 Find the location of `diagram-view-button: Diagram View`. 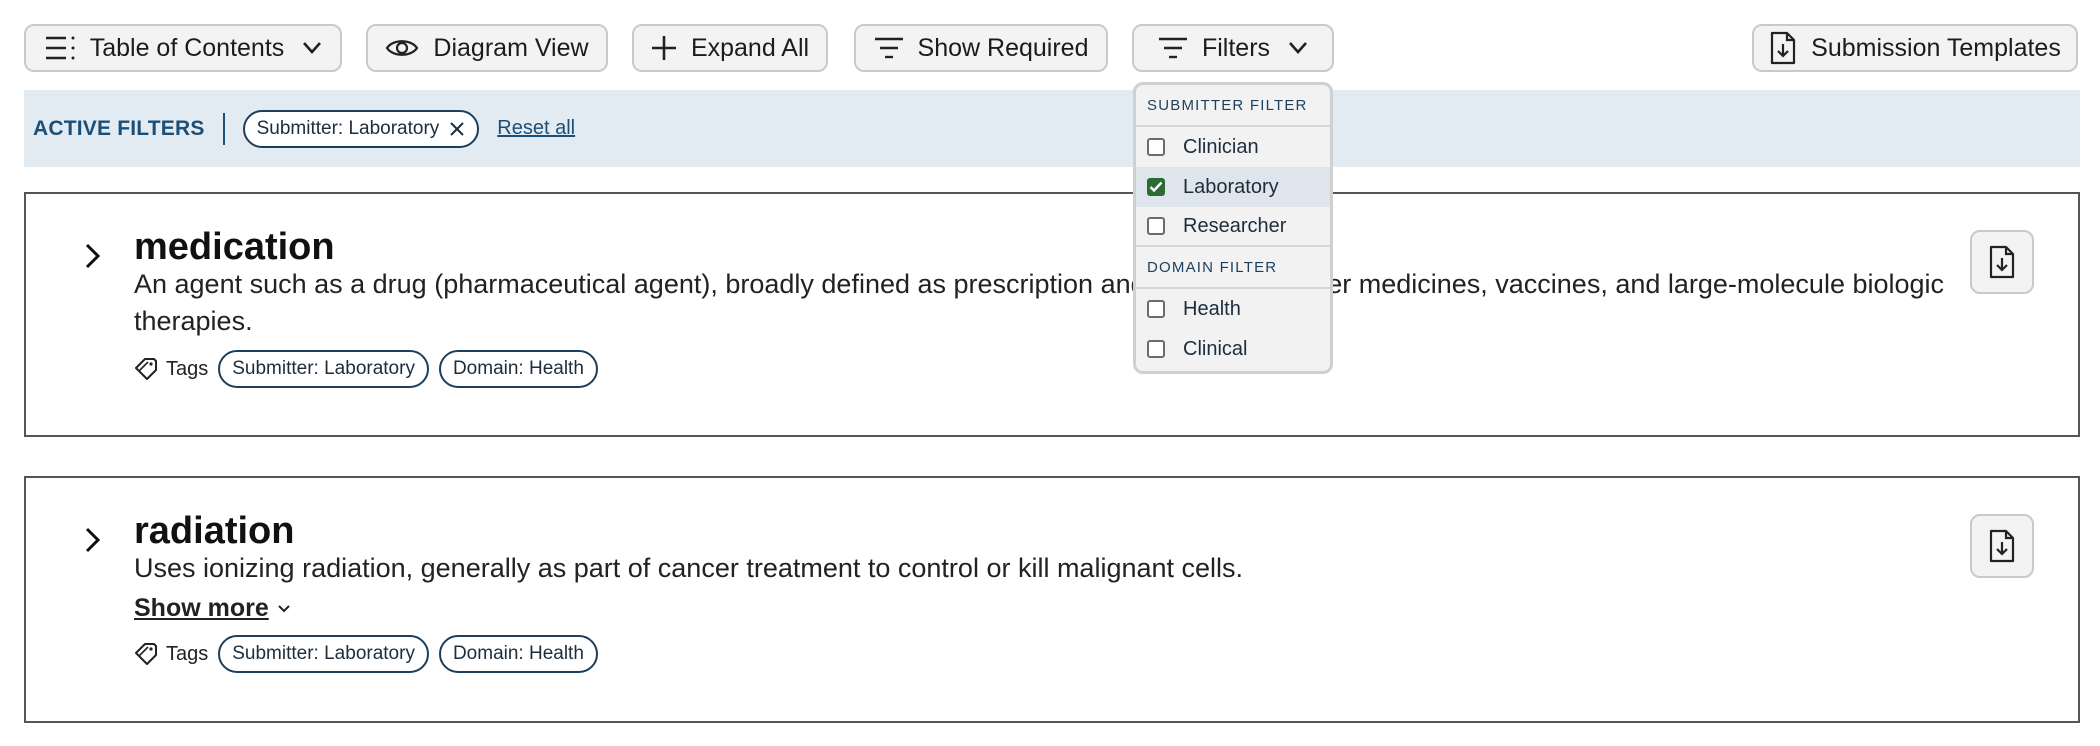

diagram-view-button: Diagram View is located at coordinates (487, 48).